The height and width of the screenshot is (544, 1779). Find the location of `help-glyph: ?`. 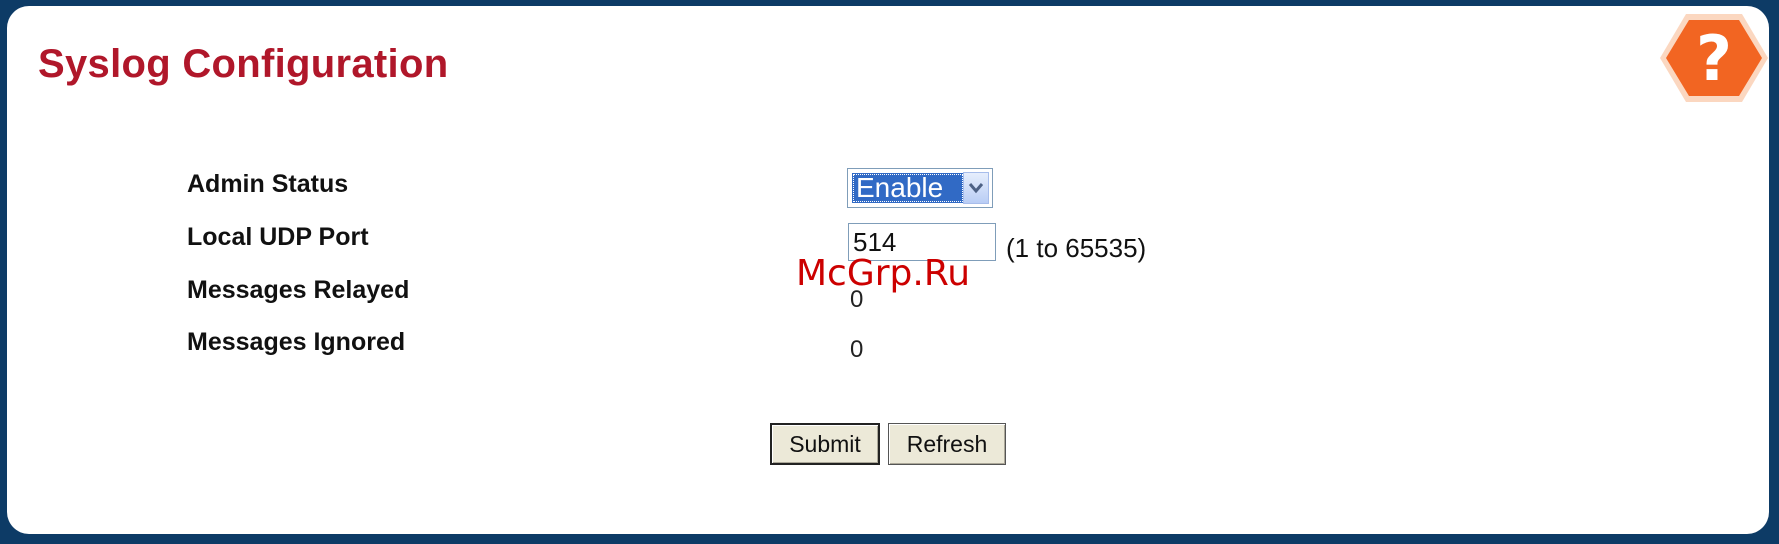

help-glyph: ? is located at coordinates (1714, 58).